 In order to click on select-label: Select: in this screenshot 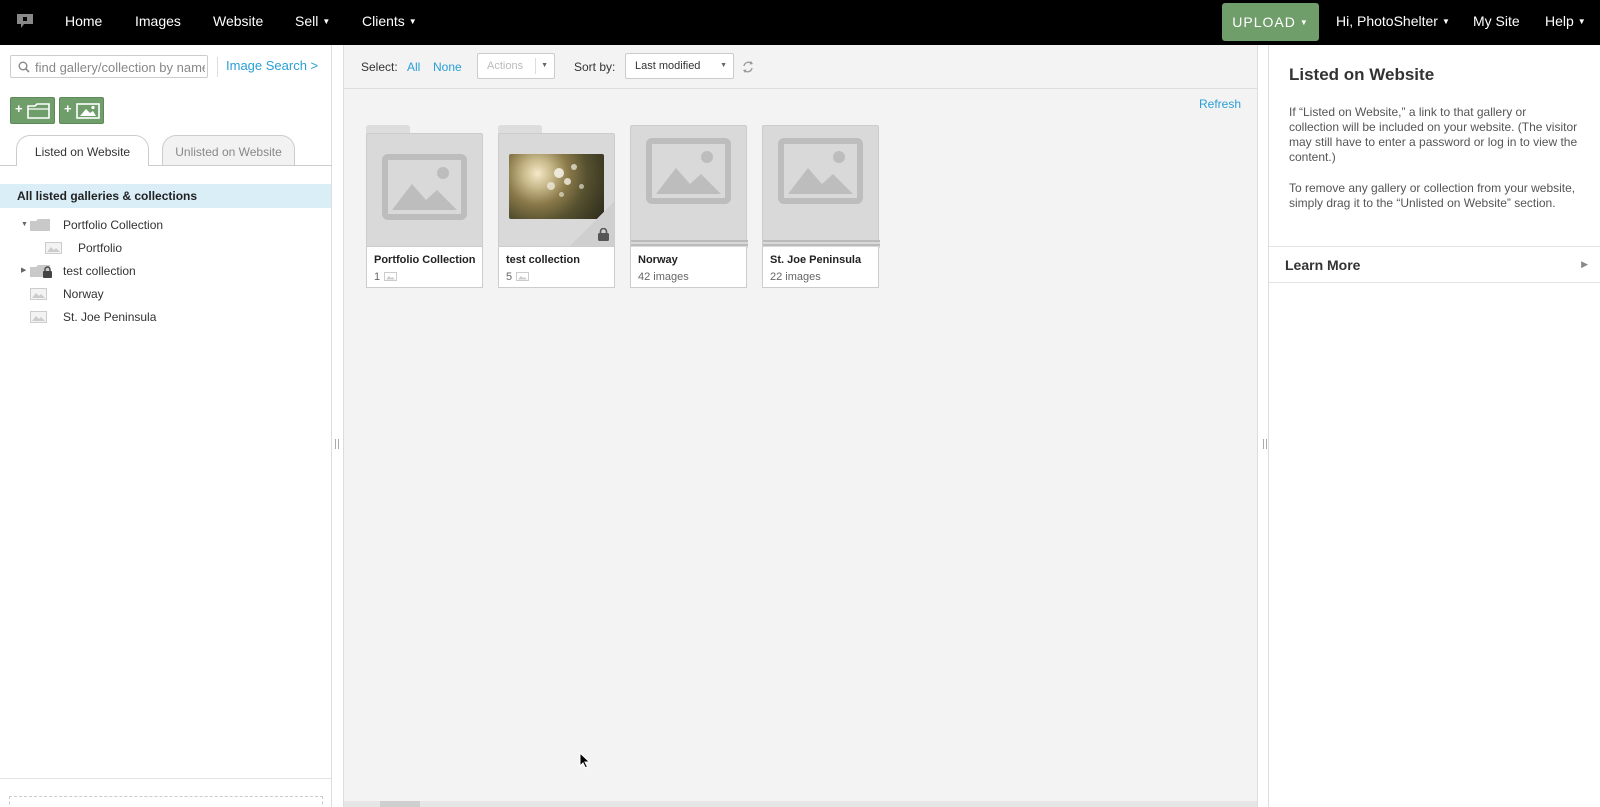, I will do `click(379, 67)`.